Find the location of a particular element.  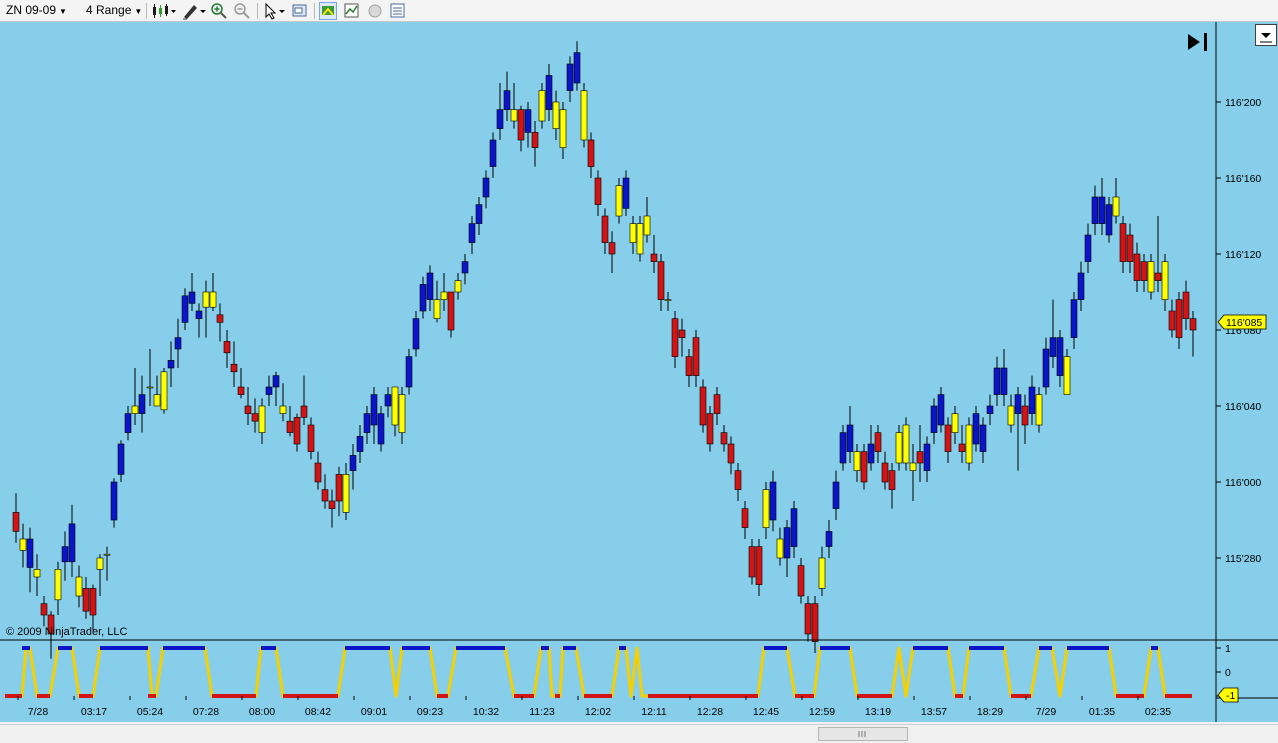

zoom-in-icon is located at coordinates (219, 11).